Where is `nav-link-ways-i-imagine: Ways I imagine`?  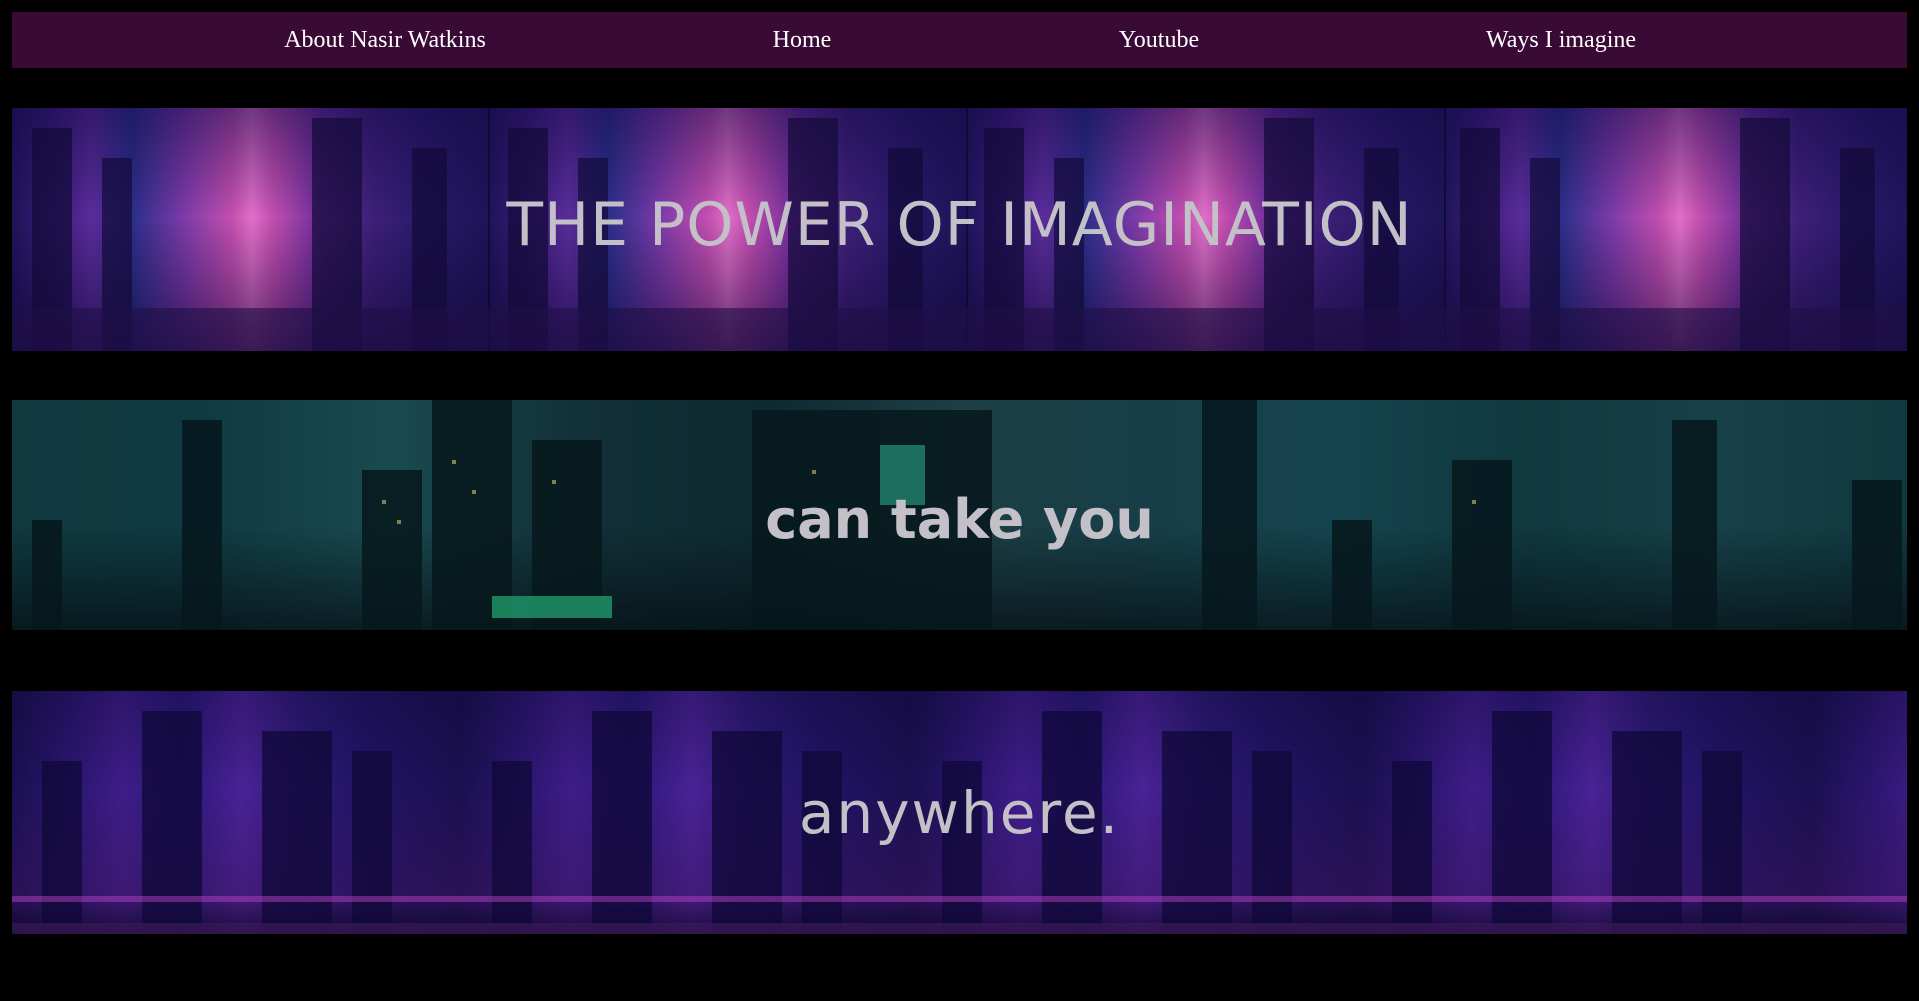 nav-link-ways-i-imagine: Ways I imagine is located at coordinates (1561, 40).